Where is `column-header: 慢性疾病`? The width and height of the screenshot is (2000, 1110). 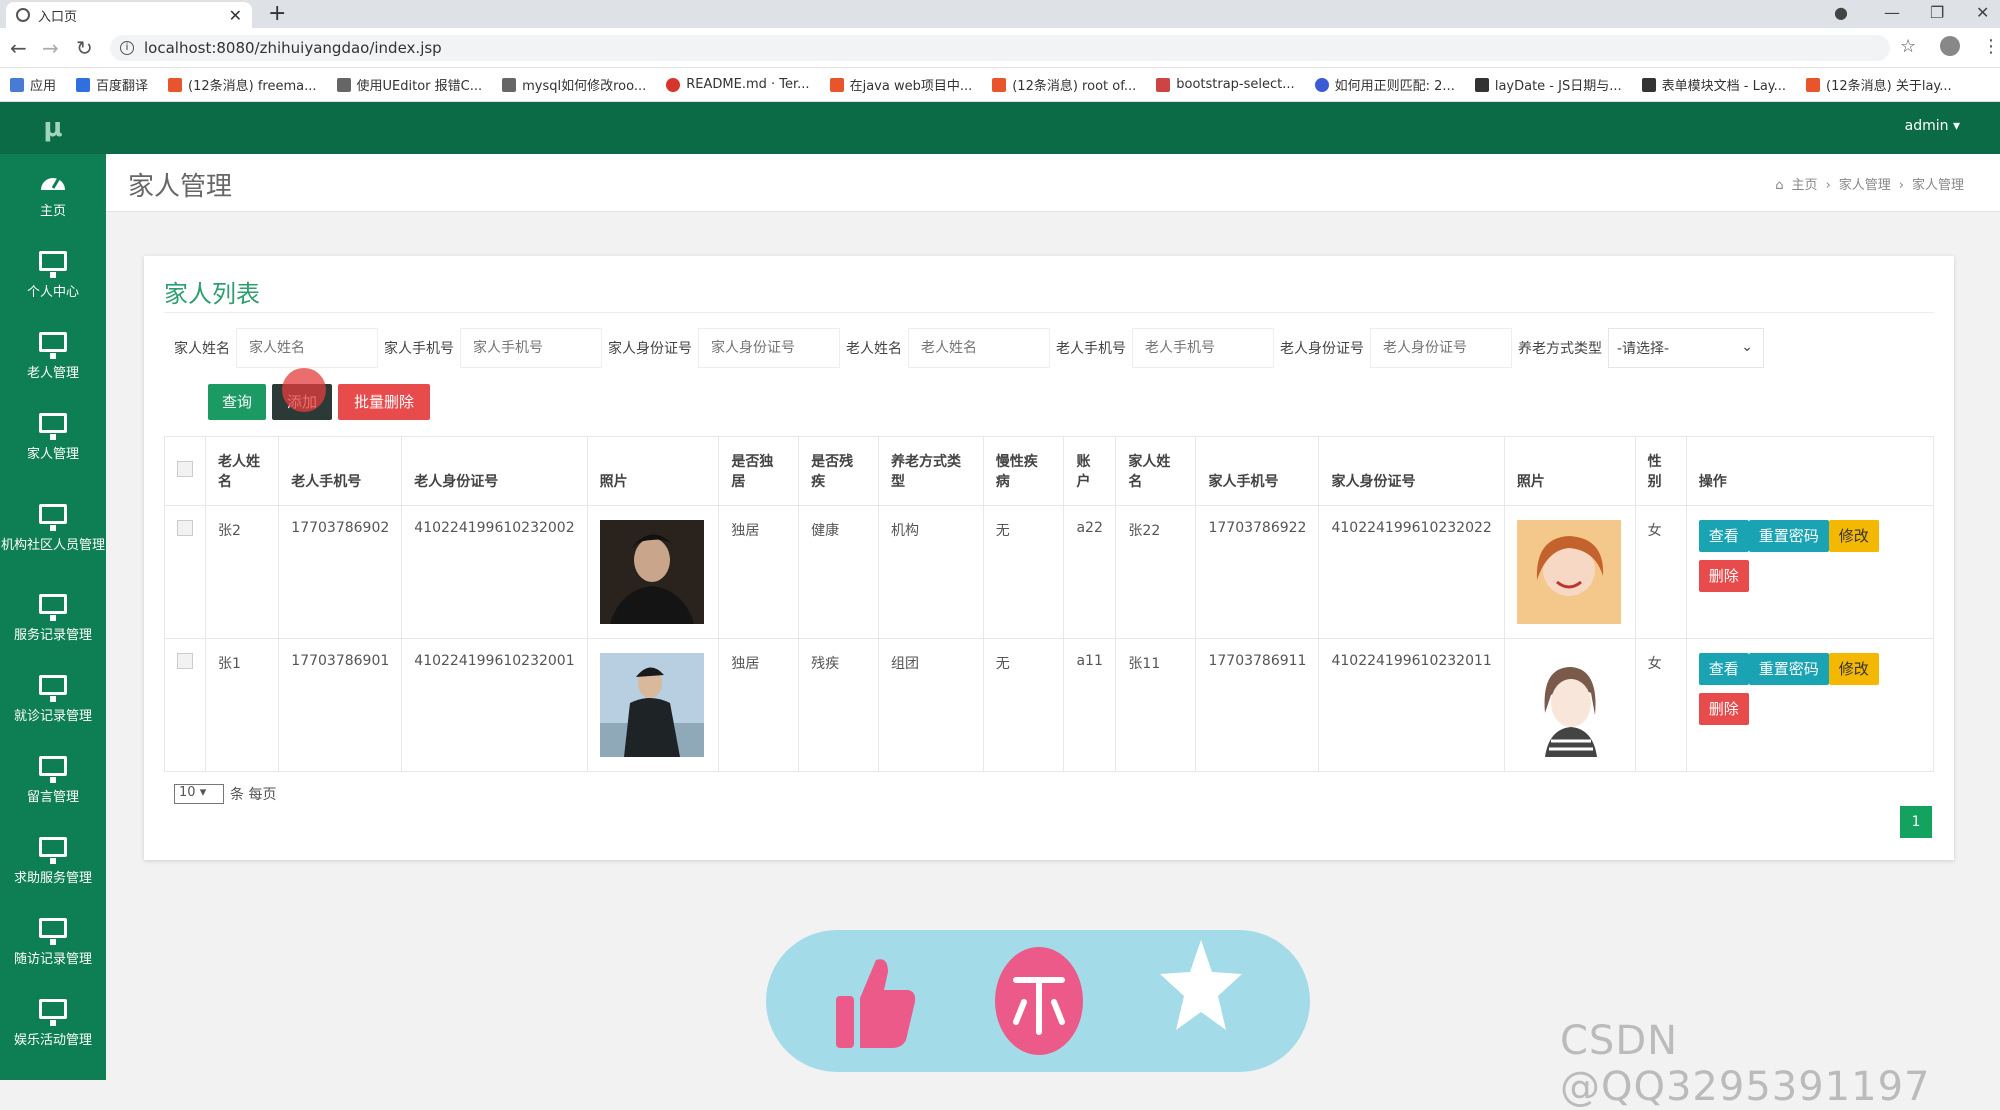 column-header: 慢性疾病 is located at coordinates (1023, 471).